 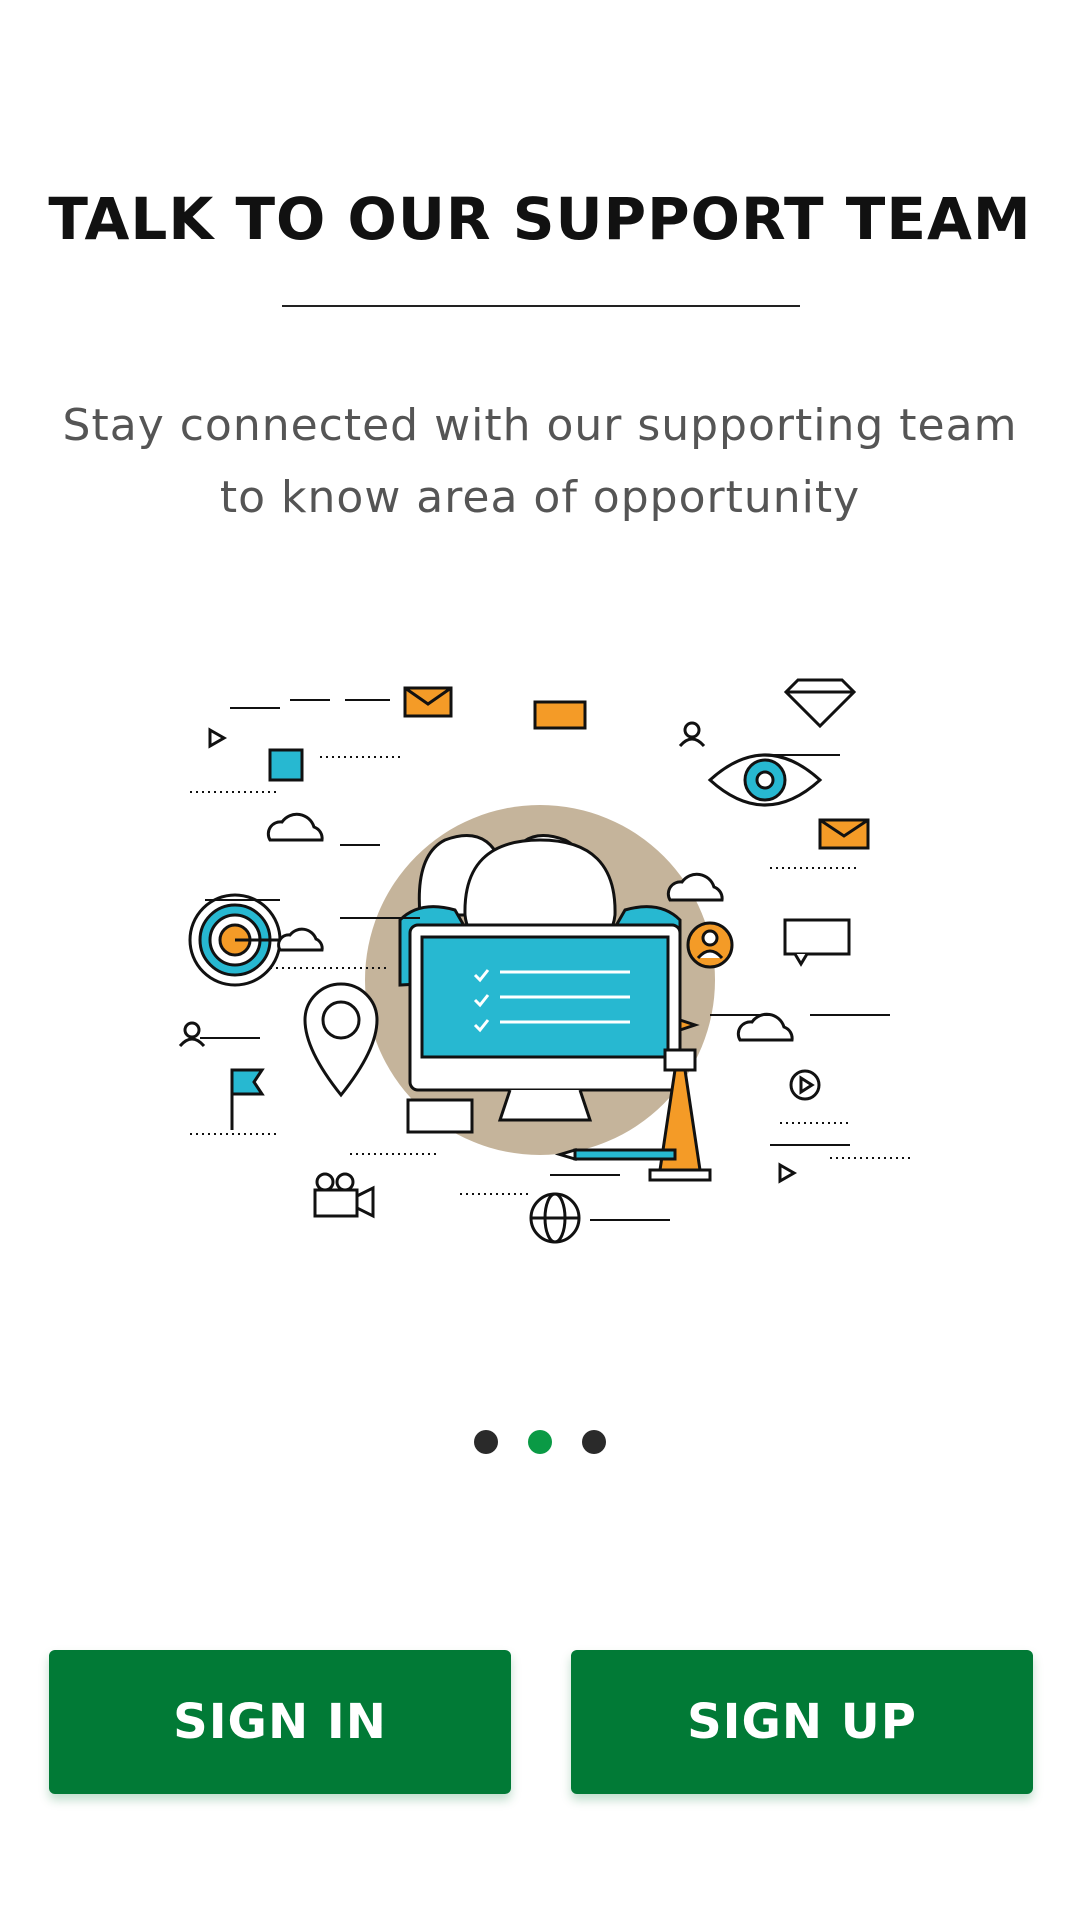 I want to click on diamond-icon, so click(x=820, y=703).